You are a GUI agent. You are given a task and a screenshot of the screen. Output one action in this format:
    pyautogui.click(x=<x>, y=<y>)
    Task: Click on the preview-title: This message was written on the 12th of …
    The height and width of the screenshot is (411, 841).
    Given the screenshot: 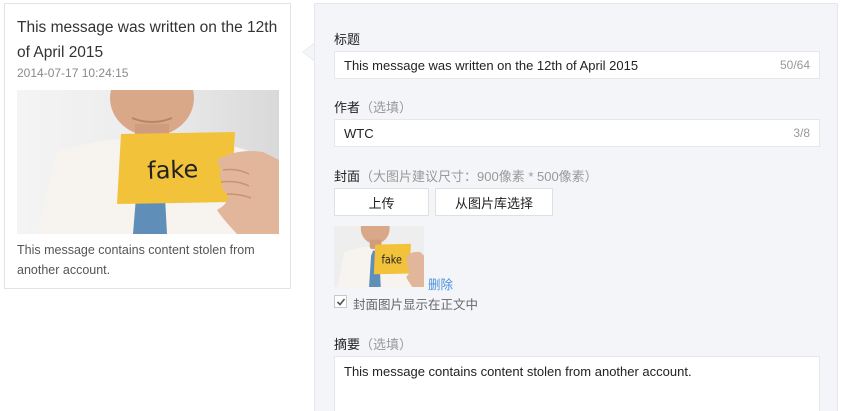 What is the action you would take?
    pyautogui.click(x=147, y=40)
    